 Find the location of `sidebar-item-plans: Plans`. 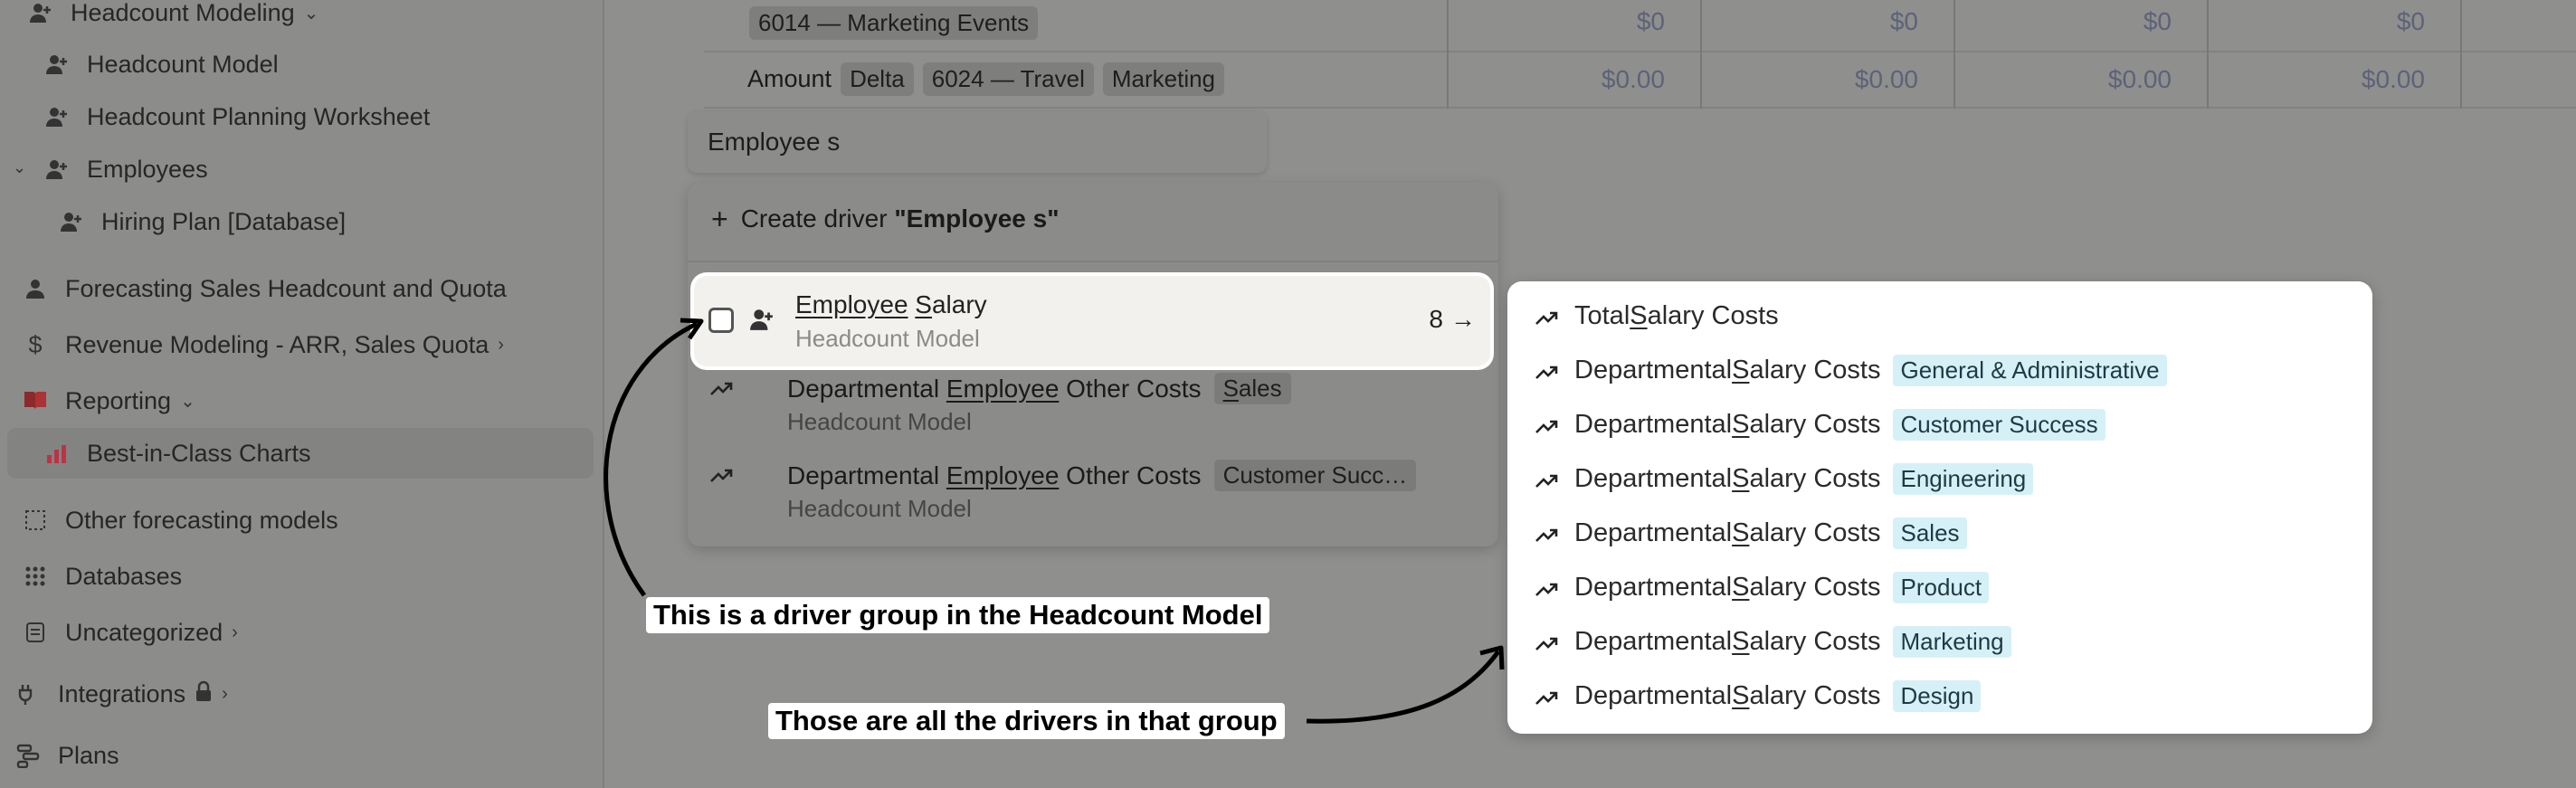

sidebar-item-plans: Plans is located at coordinates (67, 755).